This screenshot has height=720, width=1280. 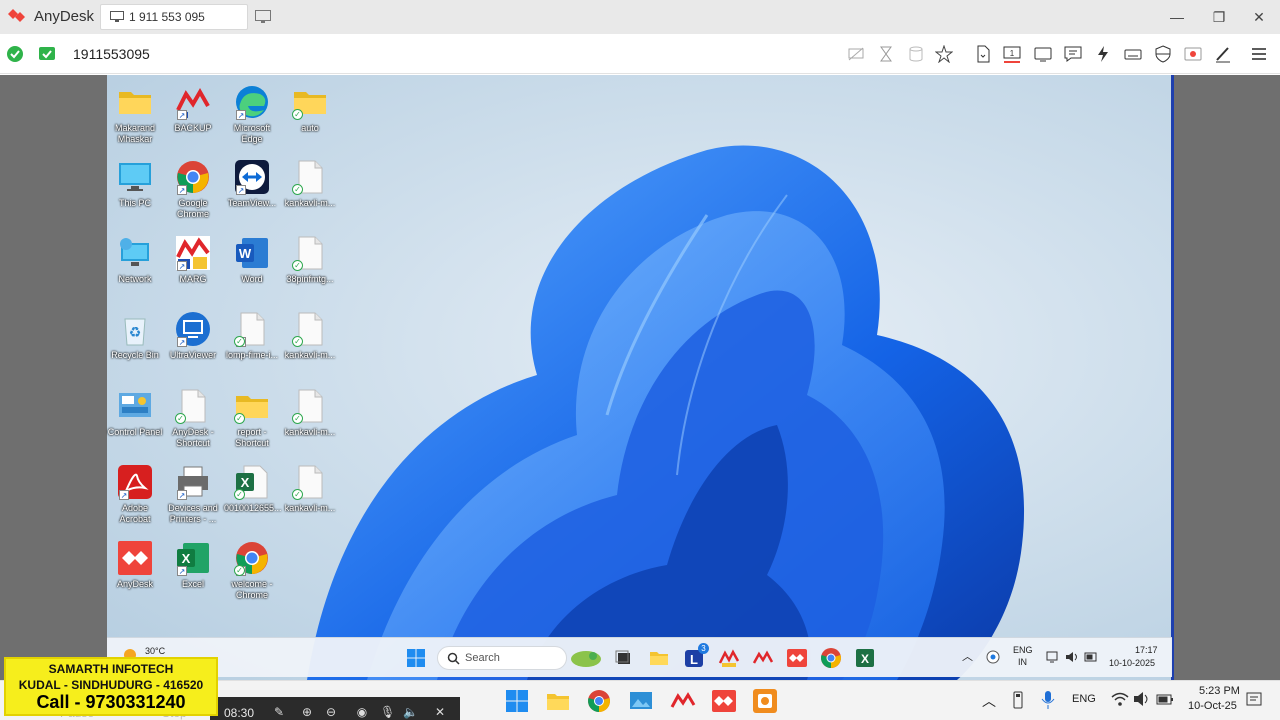 What do you see at coordinates (765, 701) in the screenshot?
I see `screen-recorder-icon` at bounding box center [765, 701].